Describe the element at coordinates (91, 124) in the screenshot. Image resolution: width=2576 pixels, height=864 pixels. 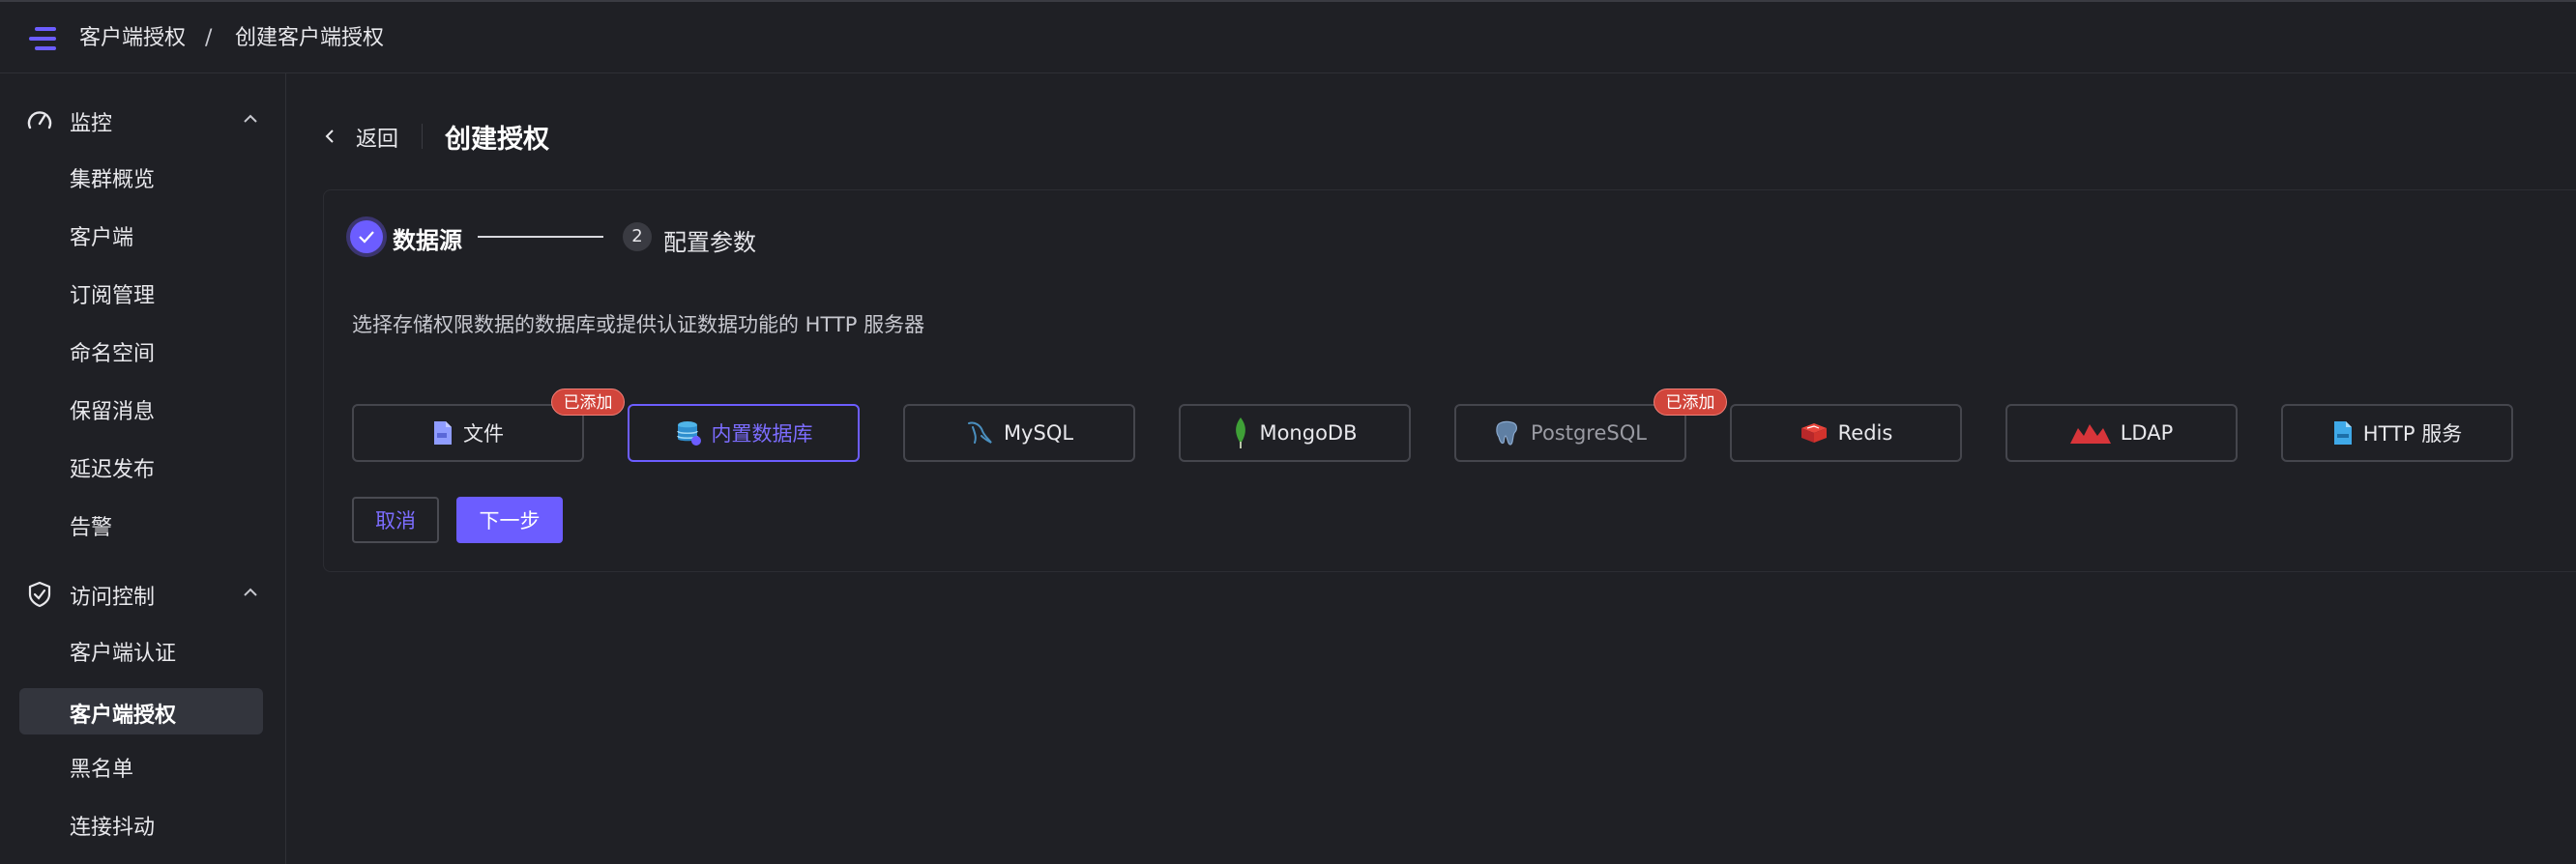
I see `sidebar-group-label: 监控` at that location.